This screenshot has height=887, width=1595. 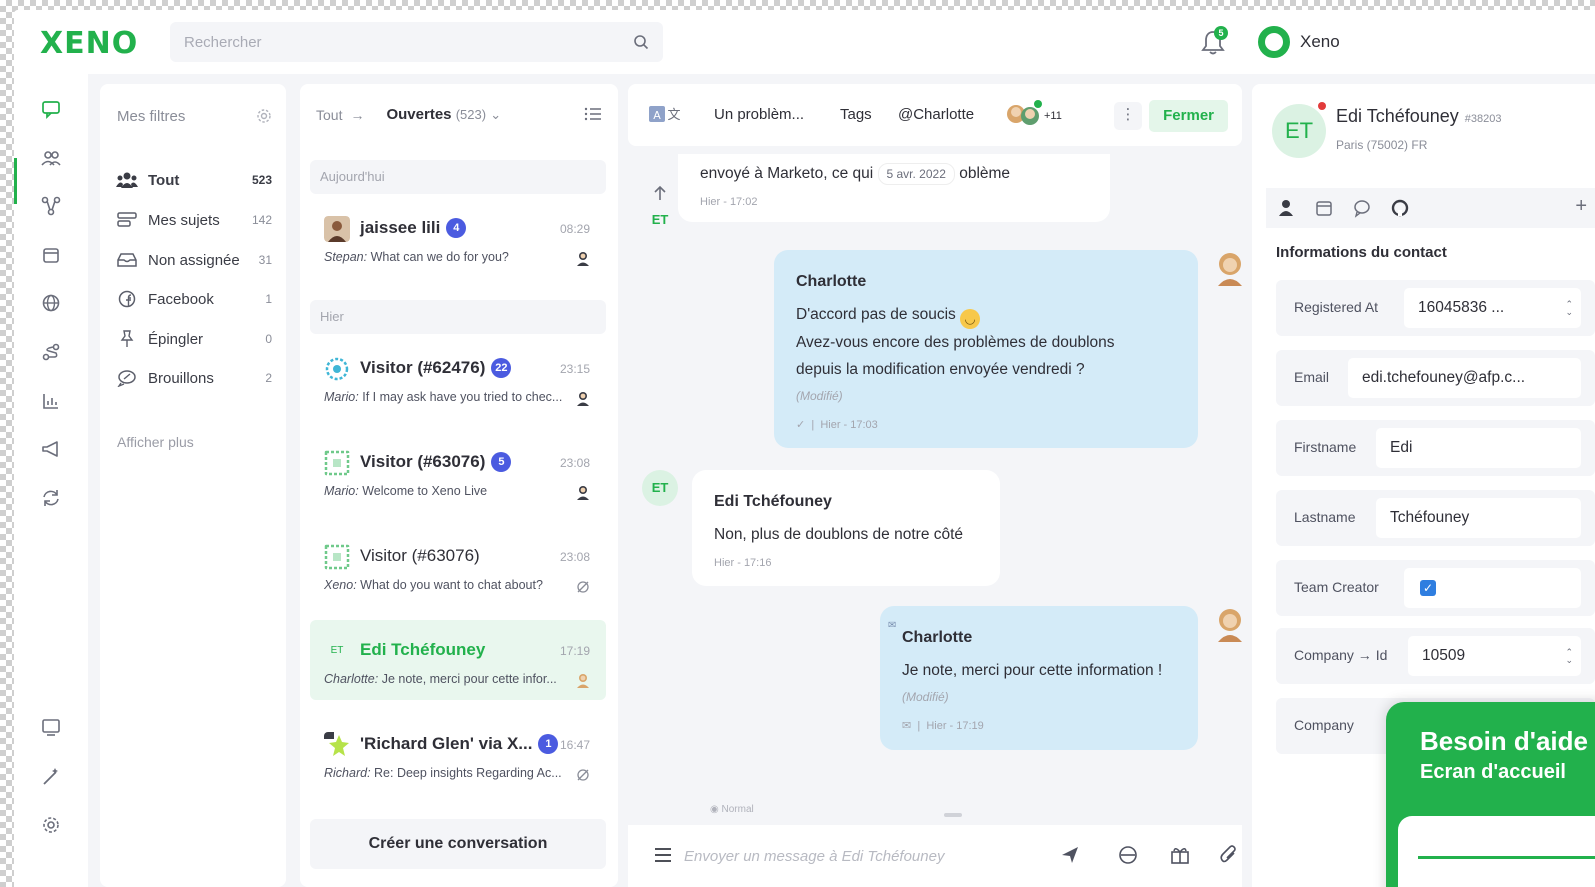 What do you see at coordinates (408, 42) in the screenshot?
I see `search-input` at bounding box center [408, 42].